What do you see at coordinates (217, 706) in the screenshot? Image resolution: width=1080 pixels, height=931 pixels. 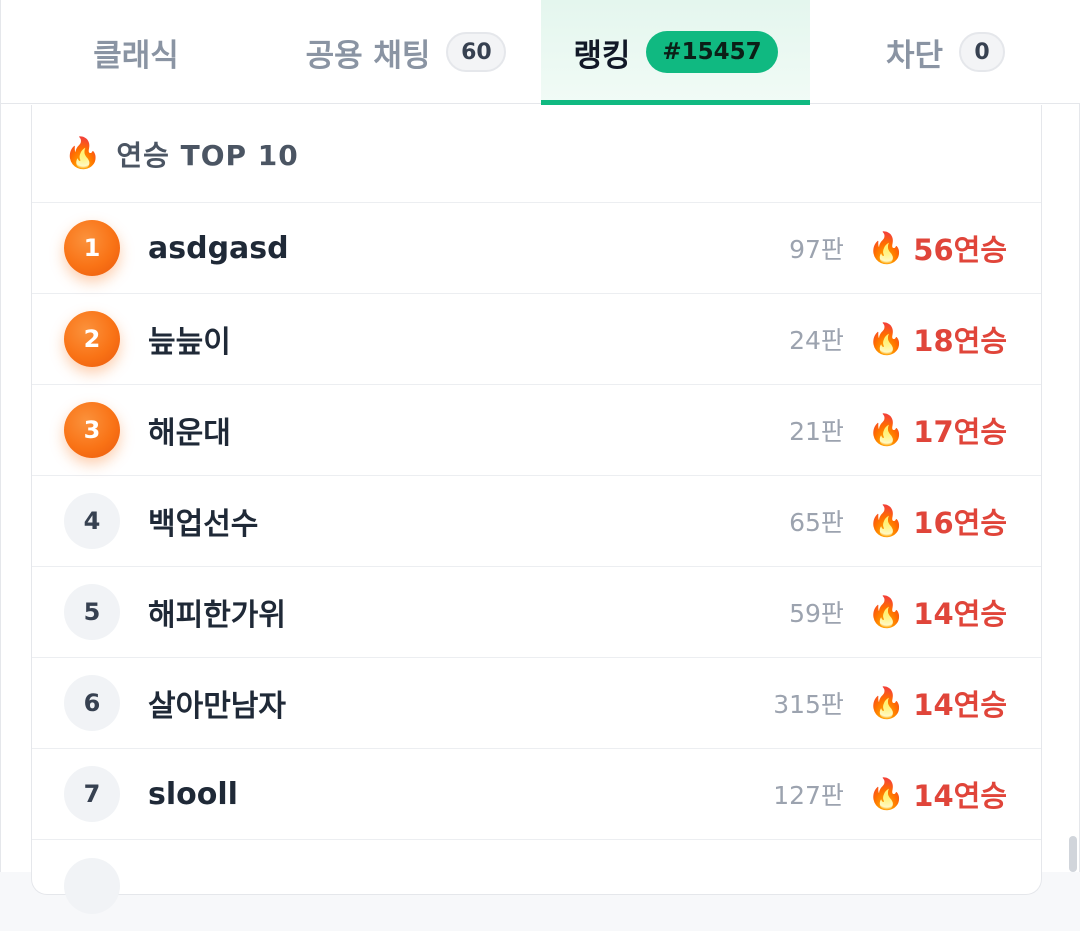 I see `player-name: 살아만남자` at bounding box center [217, 706].